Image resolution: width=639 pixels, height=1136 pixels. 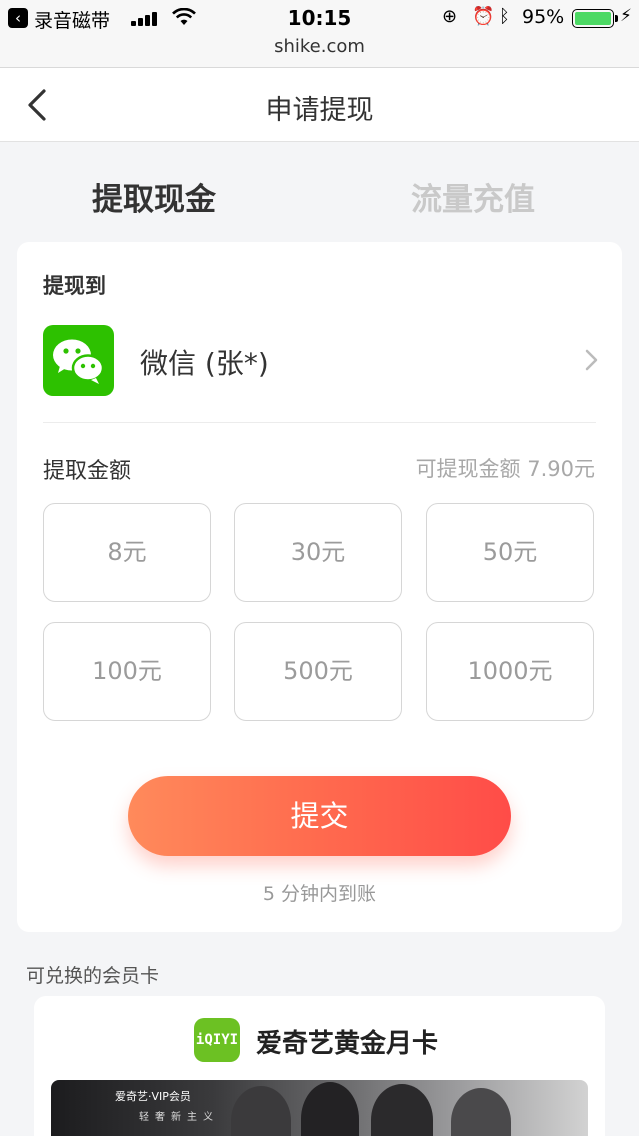 What do you see at coordinates (319, 422) in the screenshot?
I see `divider` at bounding box center [319, 422].